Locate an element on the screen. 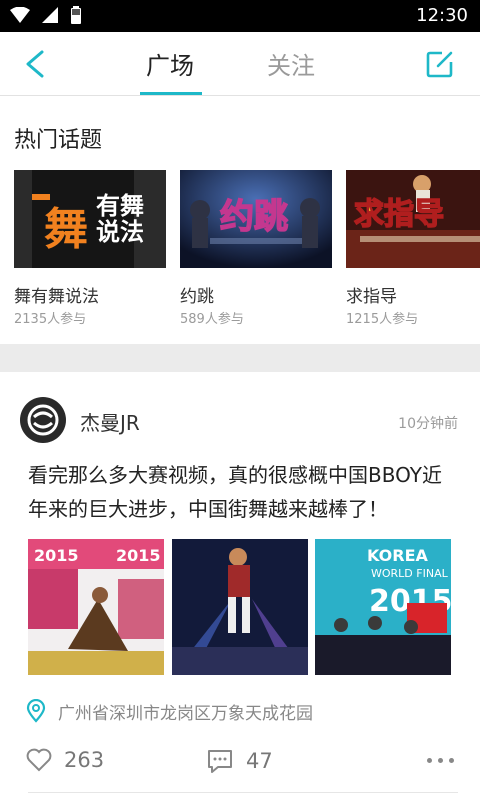  post-bottom-divider is located at coordinates (243, 792).